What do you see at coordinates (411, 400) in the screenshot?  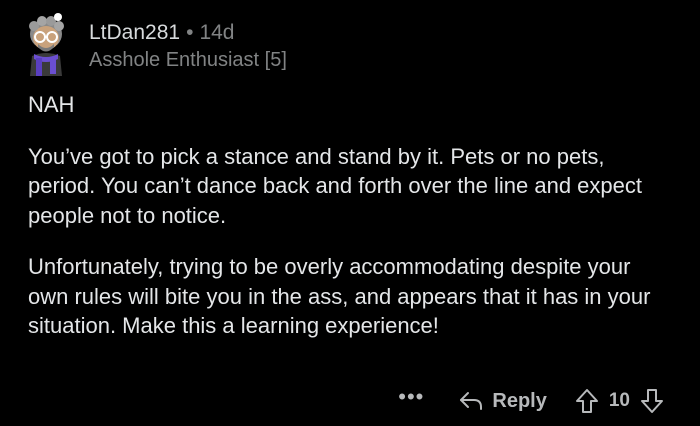 I see `more-options-button: •••` at bounding box center [411, 400].